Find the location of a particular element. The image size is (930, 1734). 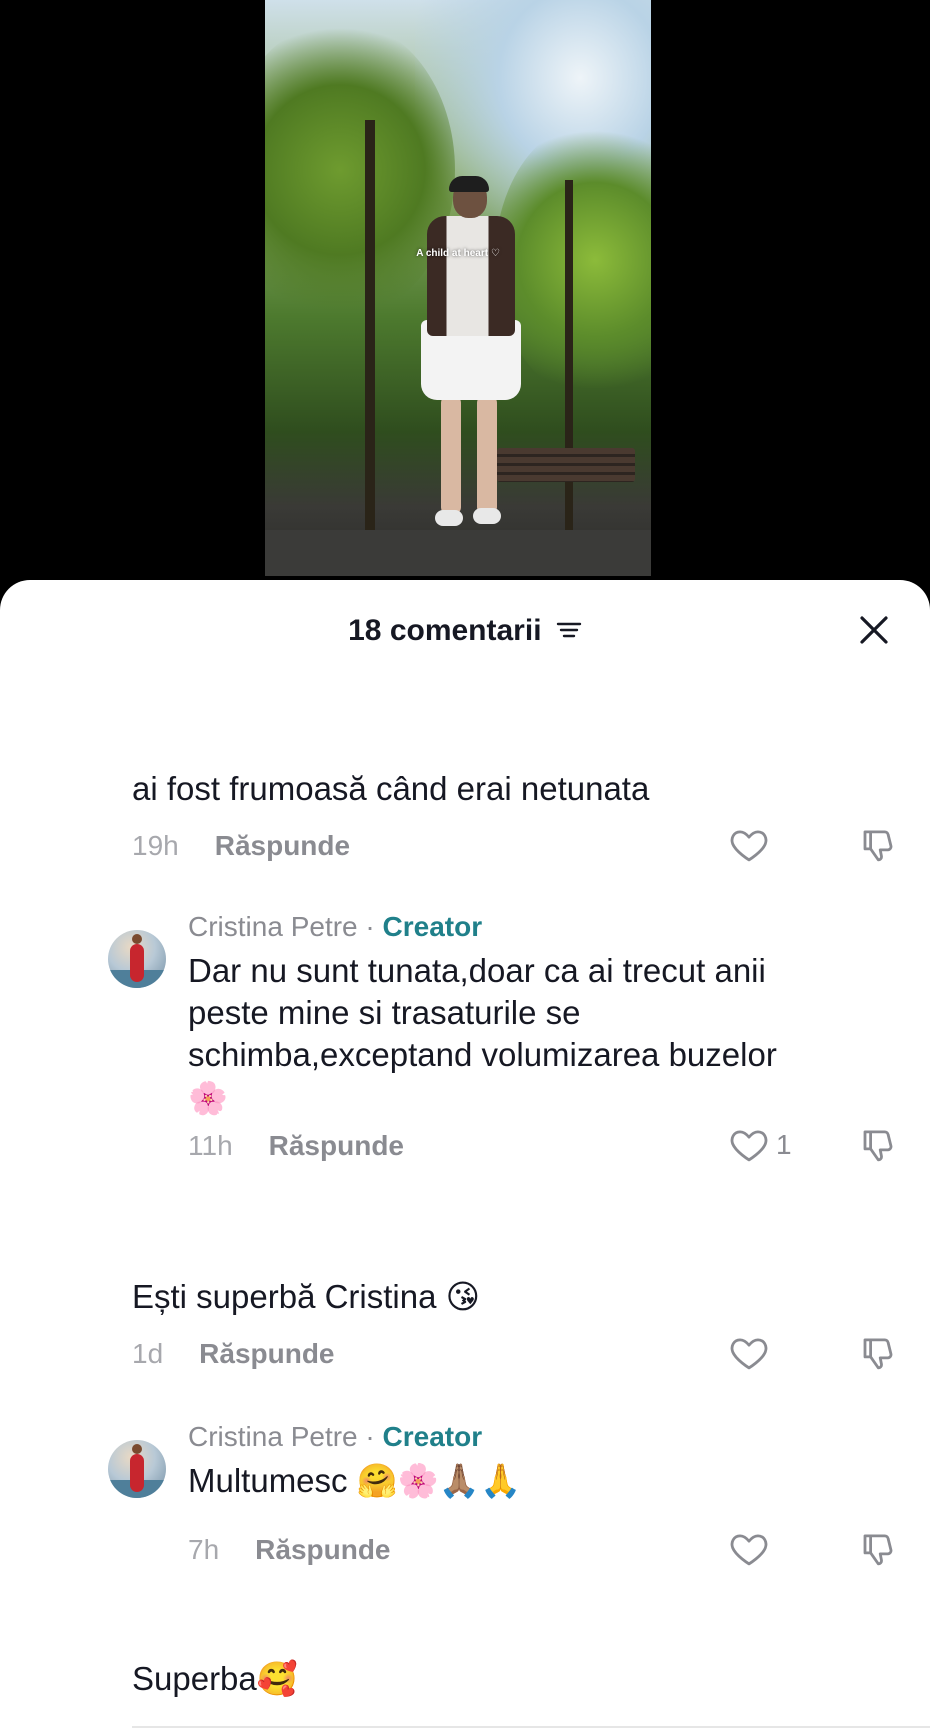

comments-count-title: 18 comentarii is located at coordinates (465, 631).